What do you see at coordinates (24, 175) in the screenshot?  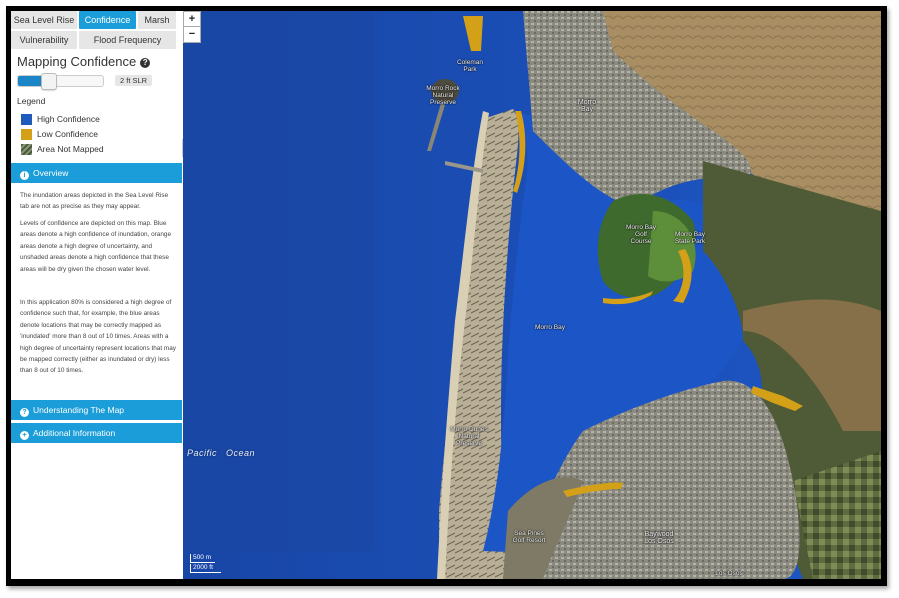 I see `info-icon: i` at bounding box center [24, 175].